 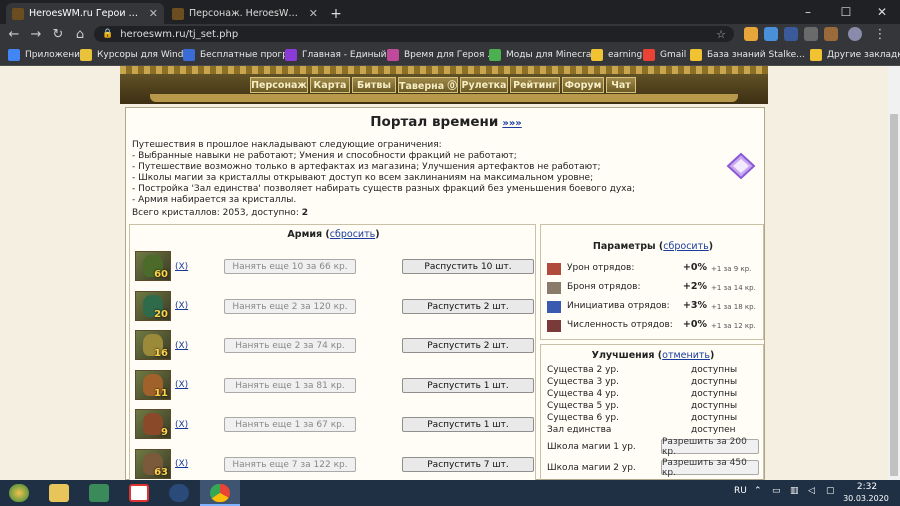 I want to click on unit-portrait: 63, so click(x=153, y=464).